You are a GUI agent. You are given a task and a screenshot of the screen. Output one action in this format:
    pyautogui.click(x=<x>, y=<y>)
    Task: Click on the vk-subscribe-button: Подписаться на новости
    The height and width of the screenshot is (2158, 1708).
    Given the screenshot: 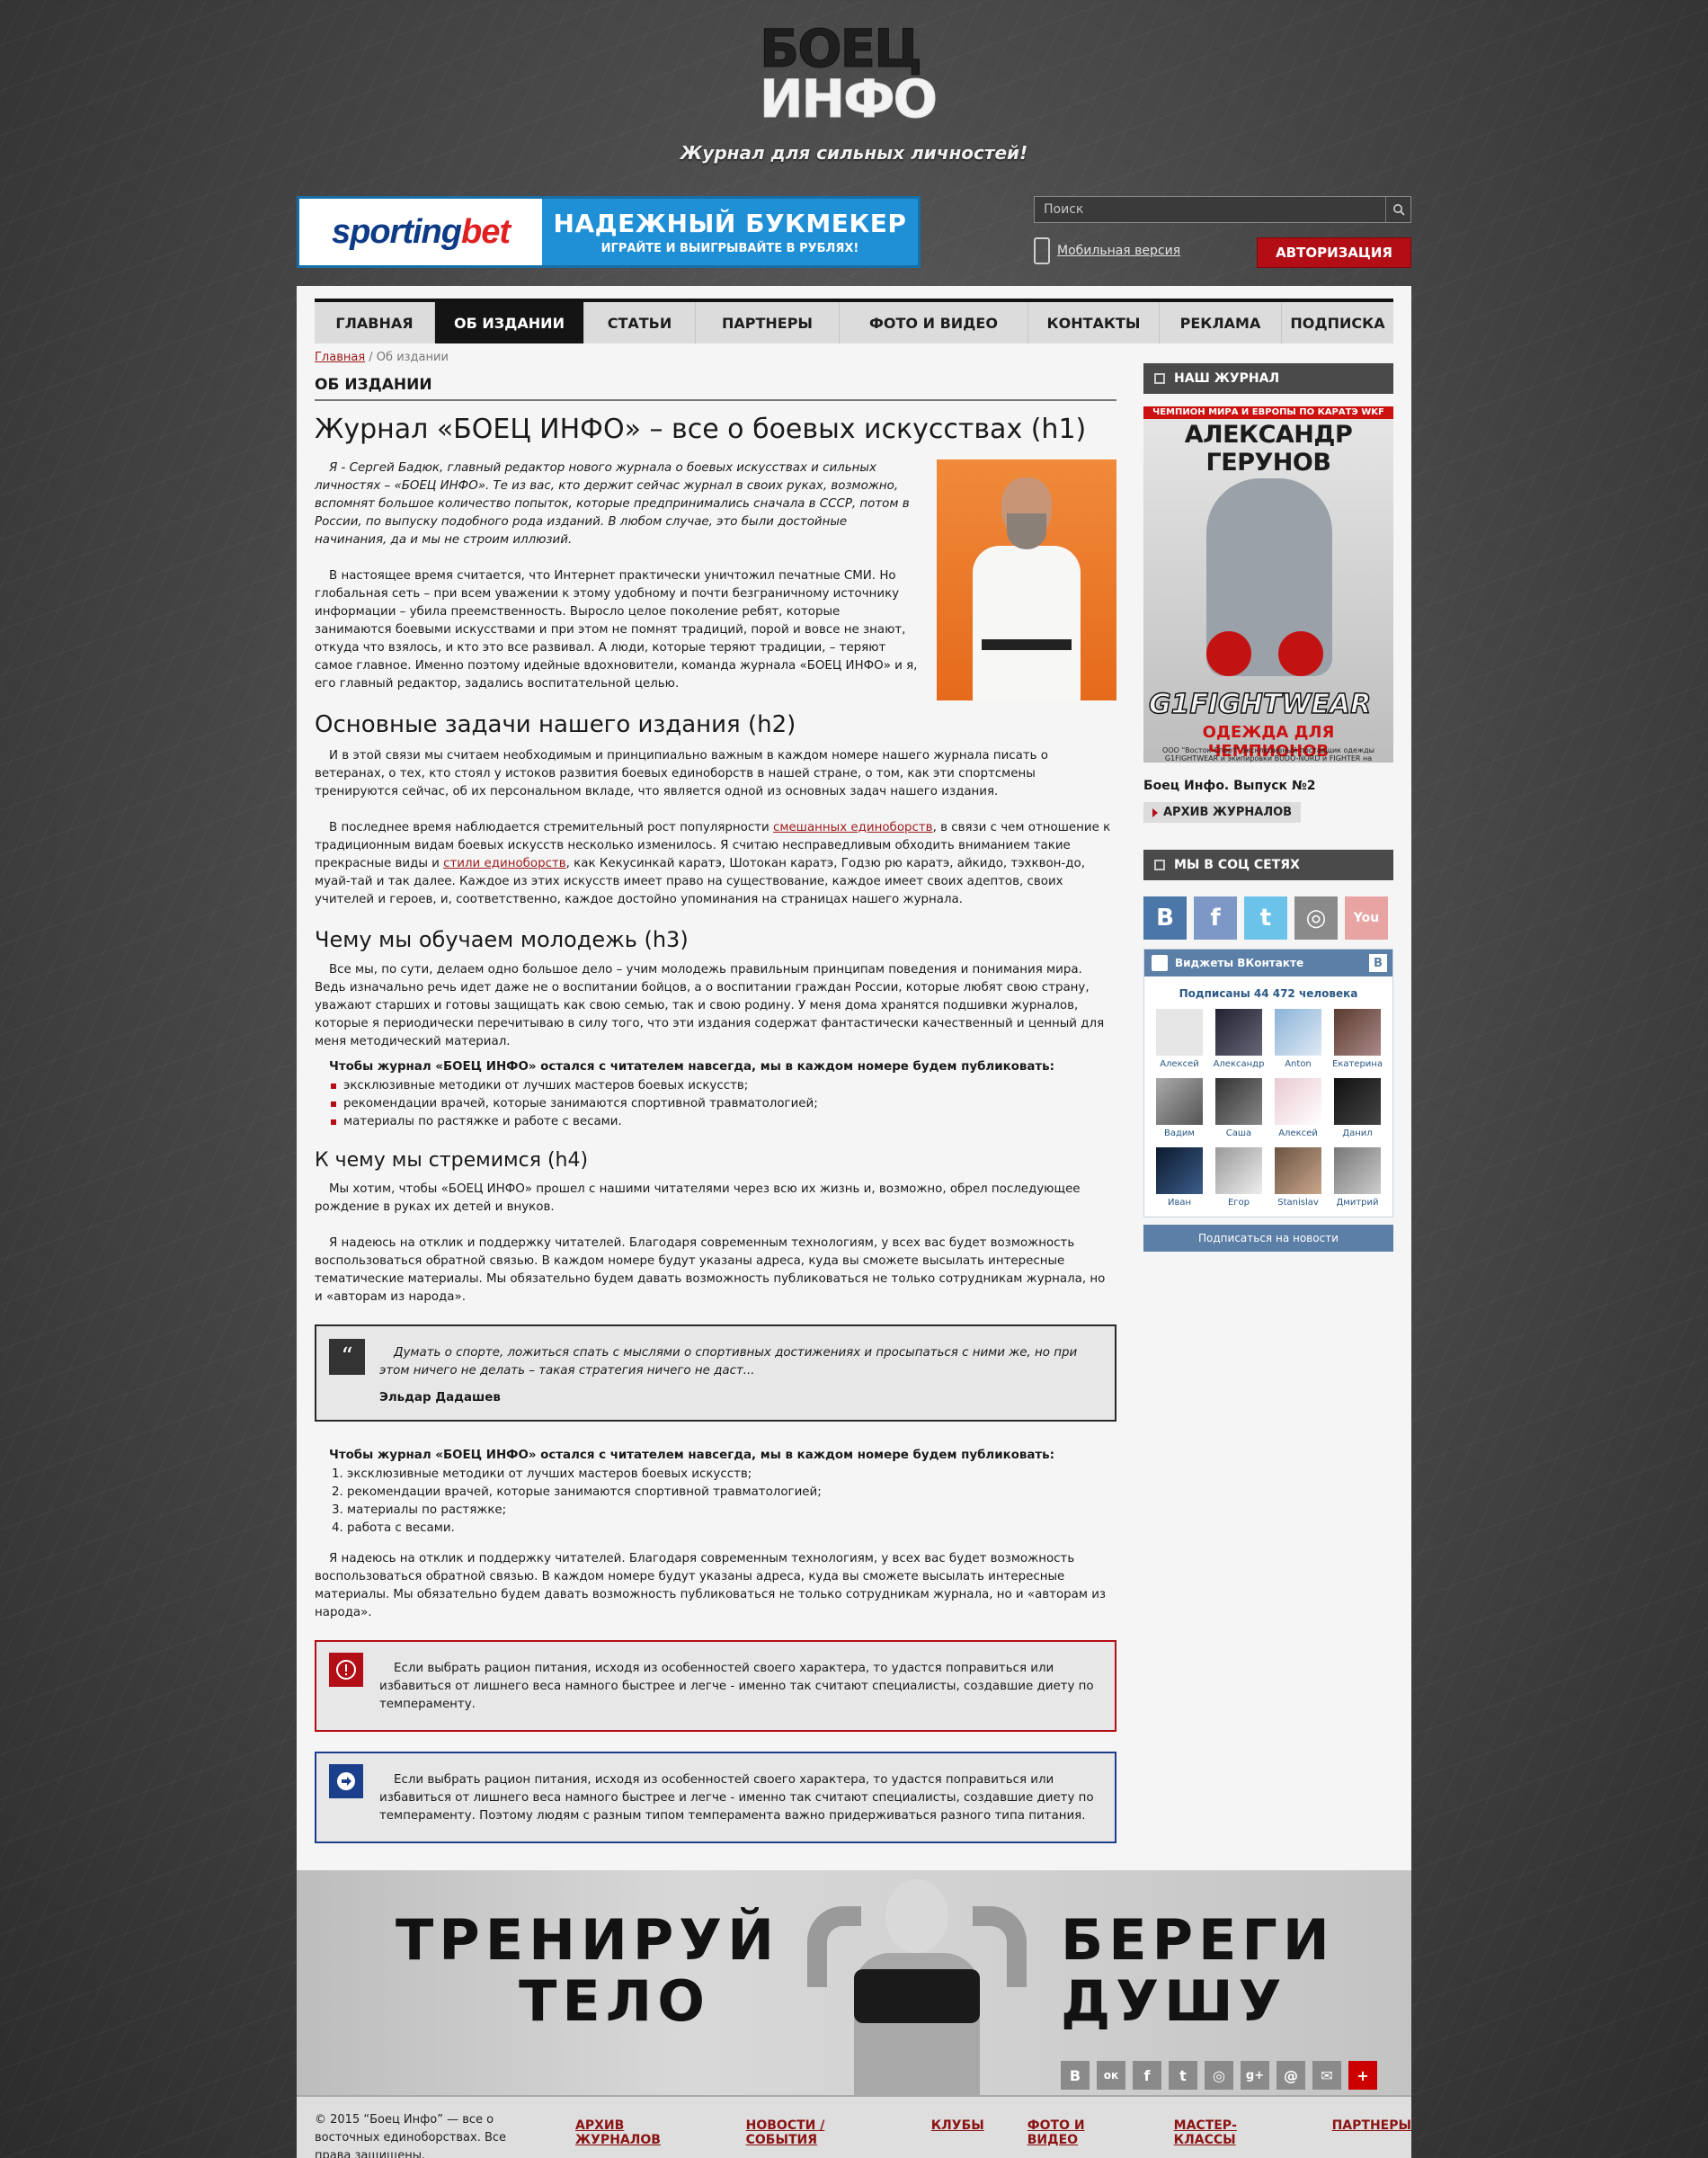 What is the action you would take?
    pyautogui.click(x=1268, y=1238)
    